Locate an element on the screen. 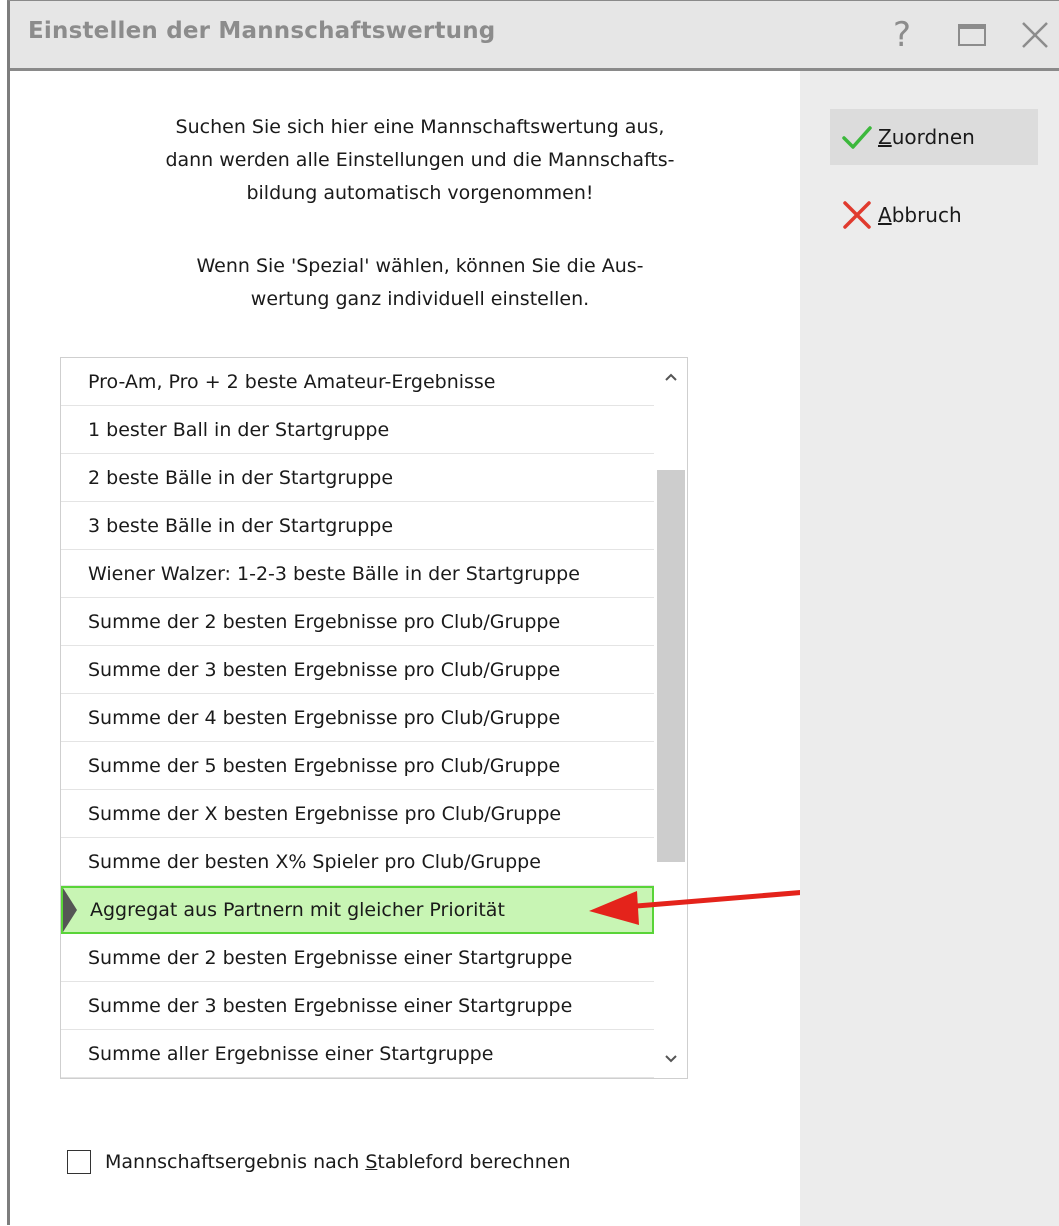 The height and width of the screenshot is (1226, 1059). instructions-line: bildung automatisch vorgenommen! is located at coordinates (420, 193).